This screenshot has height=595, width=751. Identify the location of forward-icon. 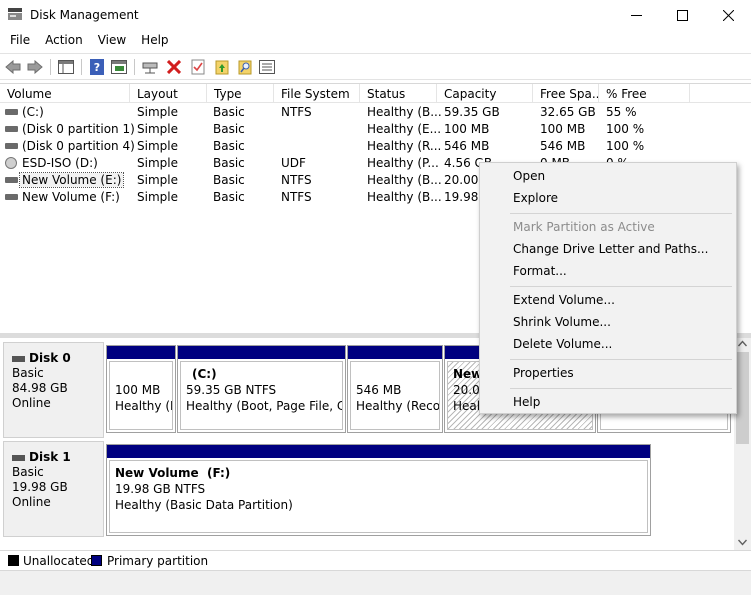
(35, 67).